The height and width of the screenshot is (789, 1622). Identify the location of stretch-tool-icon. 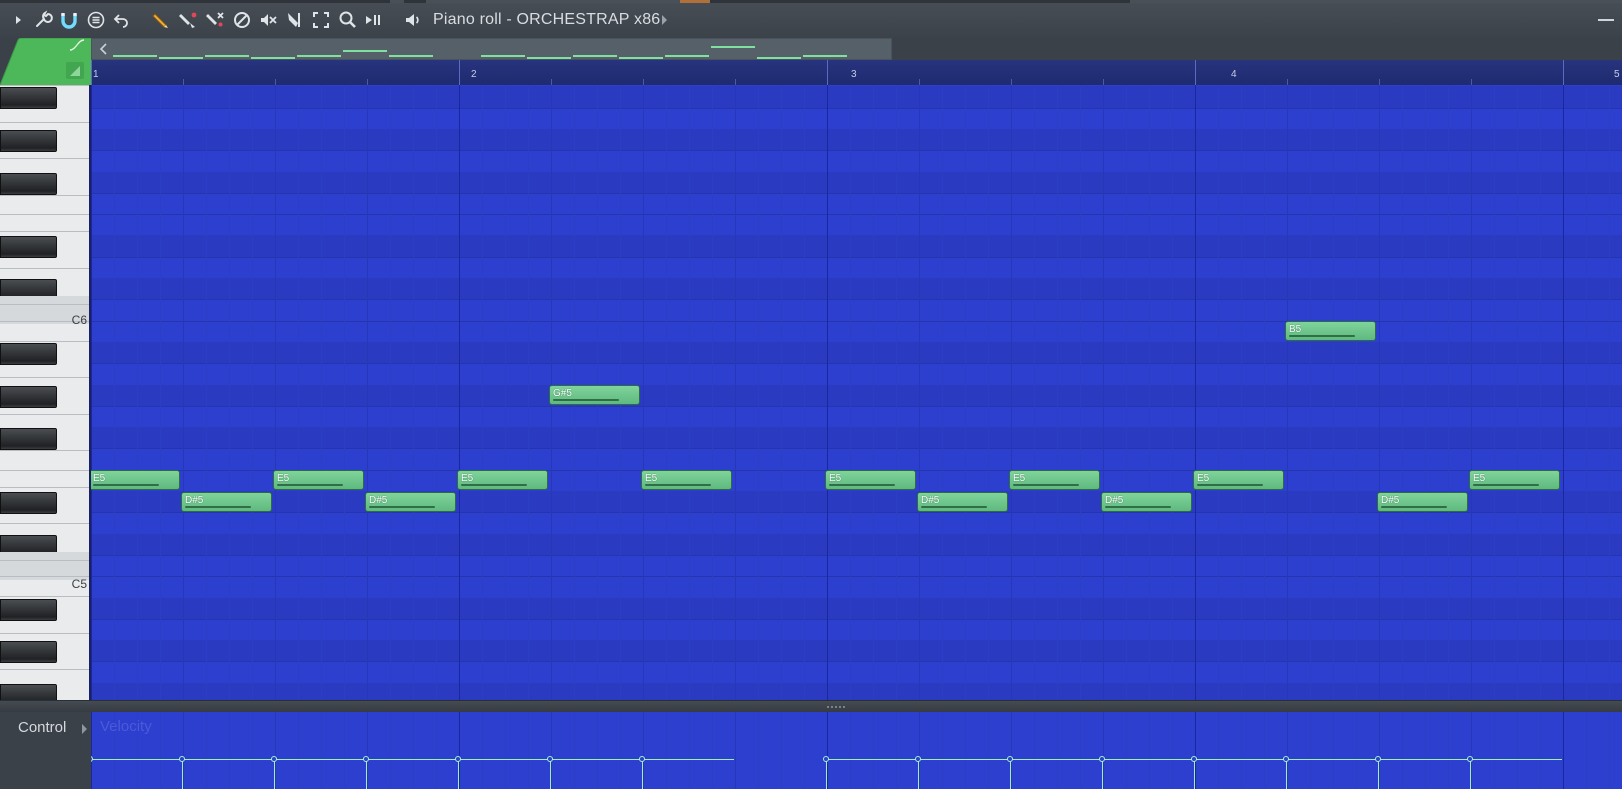
(75, 70).